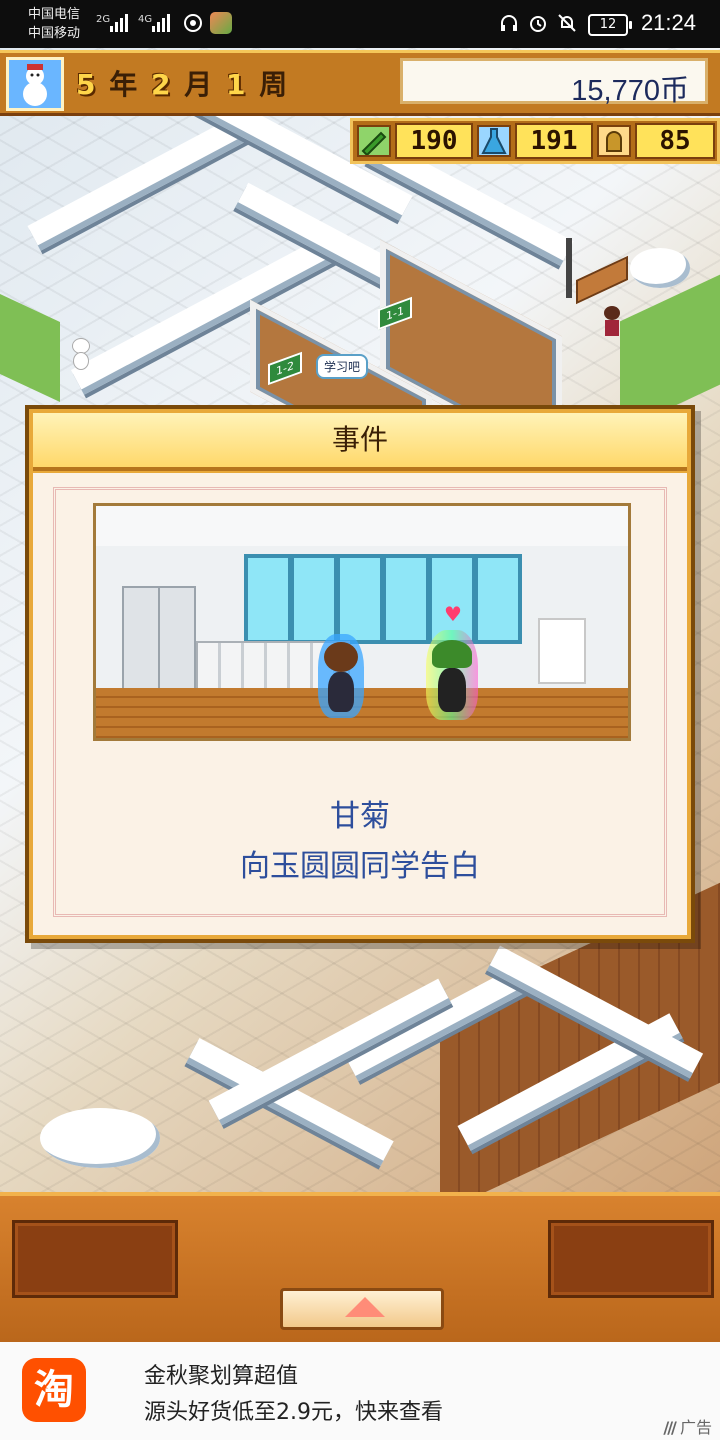  What do you see at coordinates (182, 83) in the screenshot?
I see `game-date: 5 年 2 月 1 周` at bounding box center [182, 83].